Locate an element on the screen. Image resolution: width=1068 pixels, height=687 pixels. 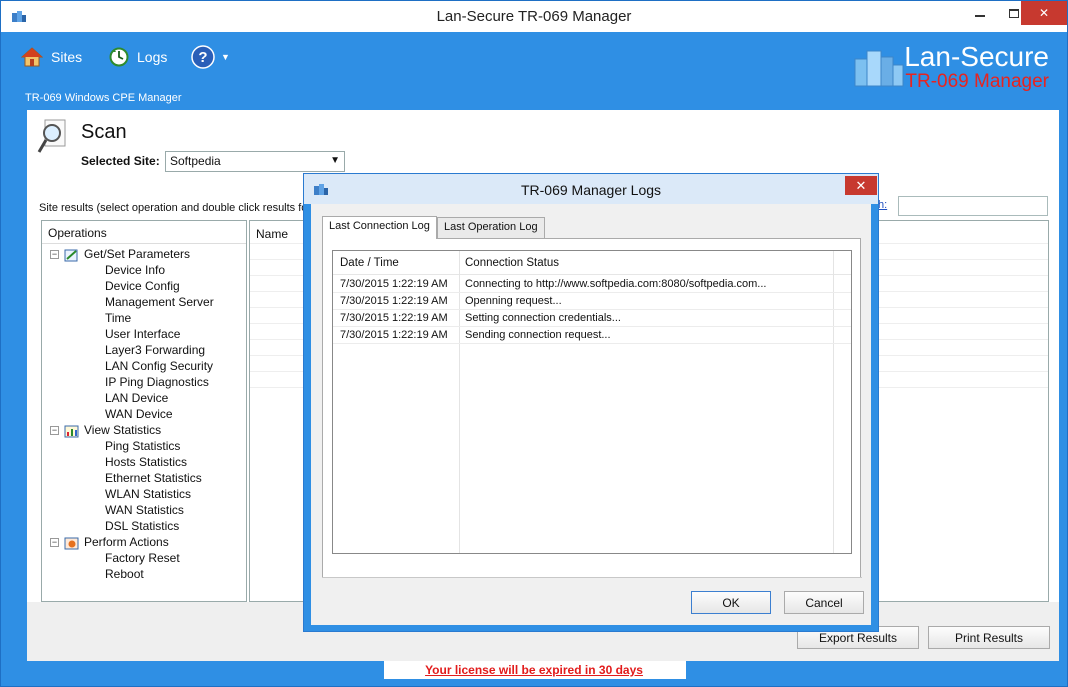
search-link: h: is located at coordinates (882, 205).